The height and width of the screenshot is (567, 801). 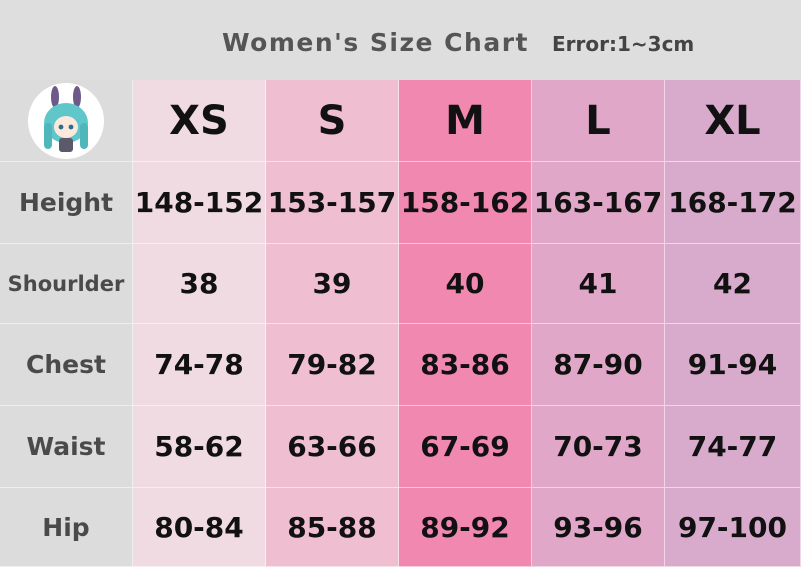 I want to click on waist-s: 63-66, so click(x=332, y=447).